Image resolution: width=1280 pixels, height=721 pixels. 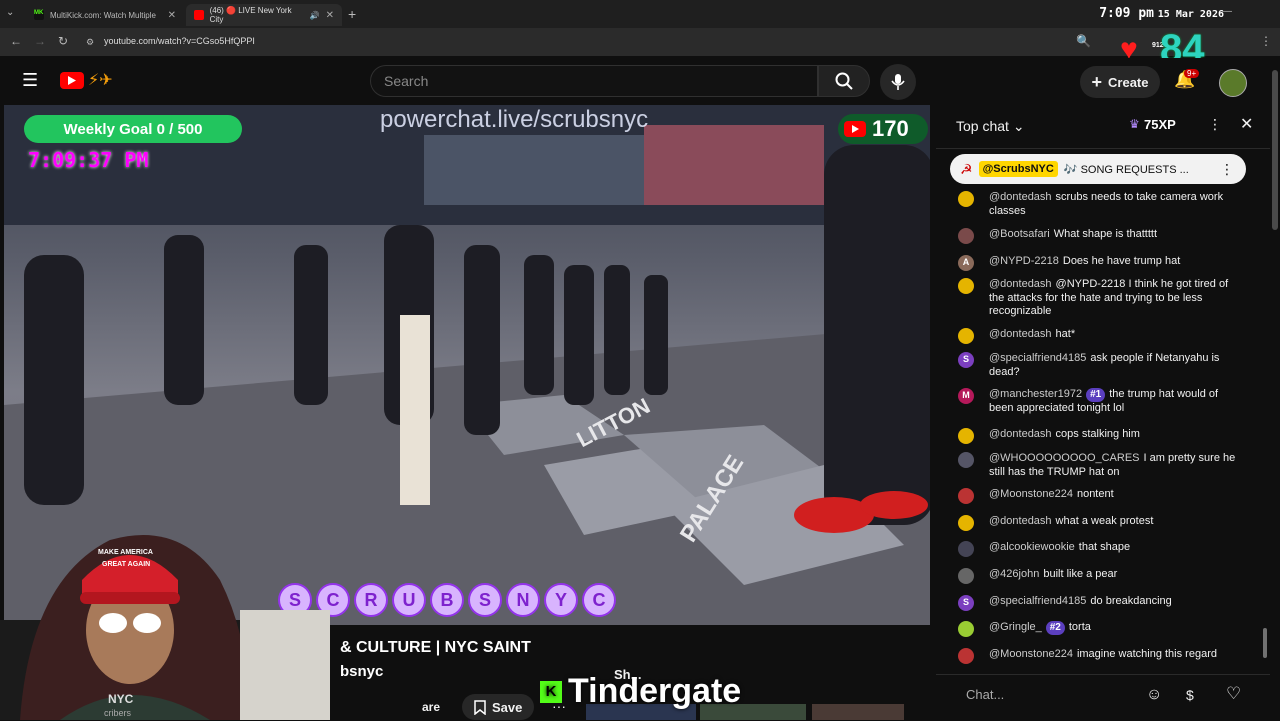 What do you see at coordinates (100, 80) in the screenshot?
I see `doodle-icon: ⚡✈` at bounding box center [100, 80].